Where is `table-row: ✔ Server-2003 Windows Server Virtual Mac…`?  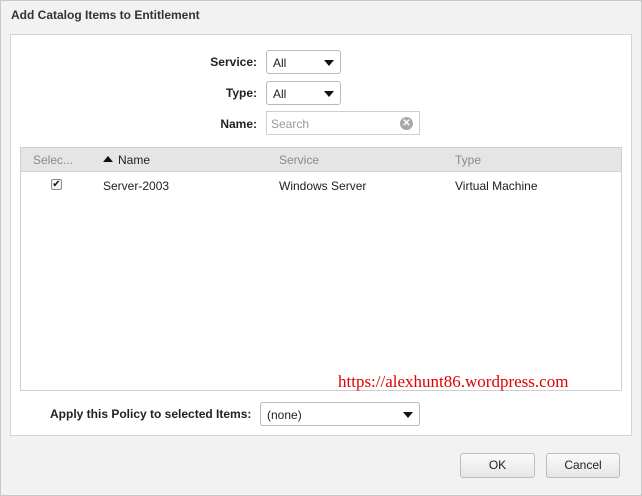 table-row: ✔ Server-2003 Windows Server Virtual Mac… is located at coordinates (321, 185).